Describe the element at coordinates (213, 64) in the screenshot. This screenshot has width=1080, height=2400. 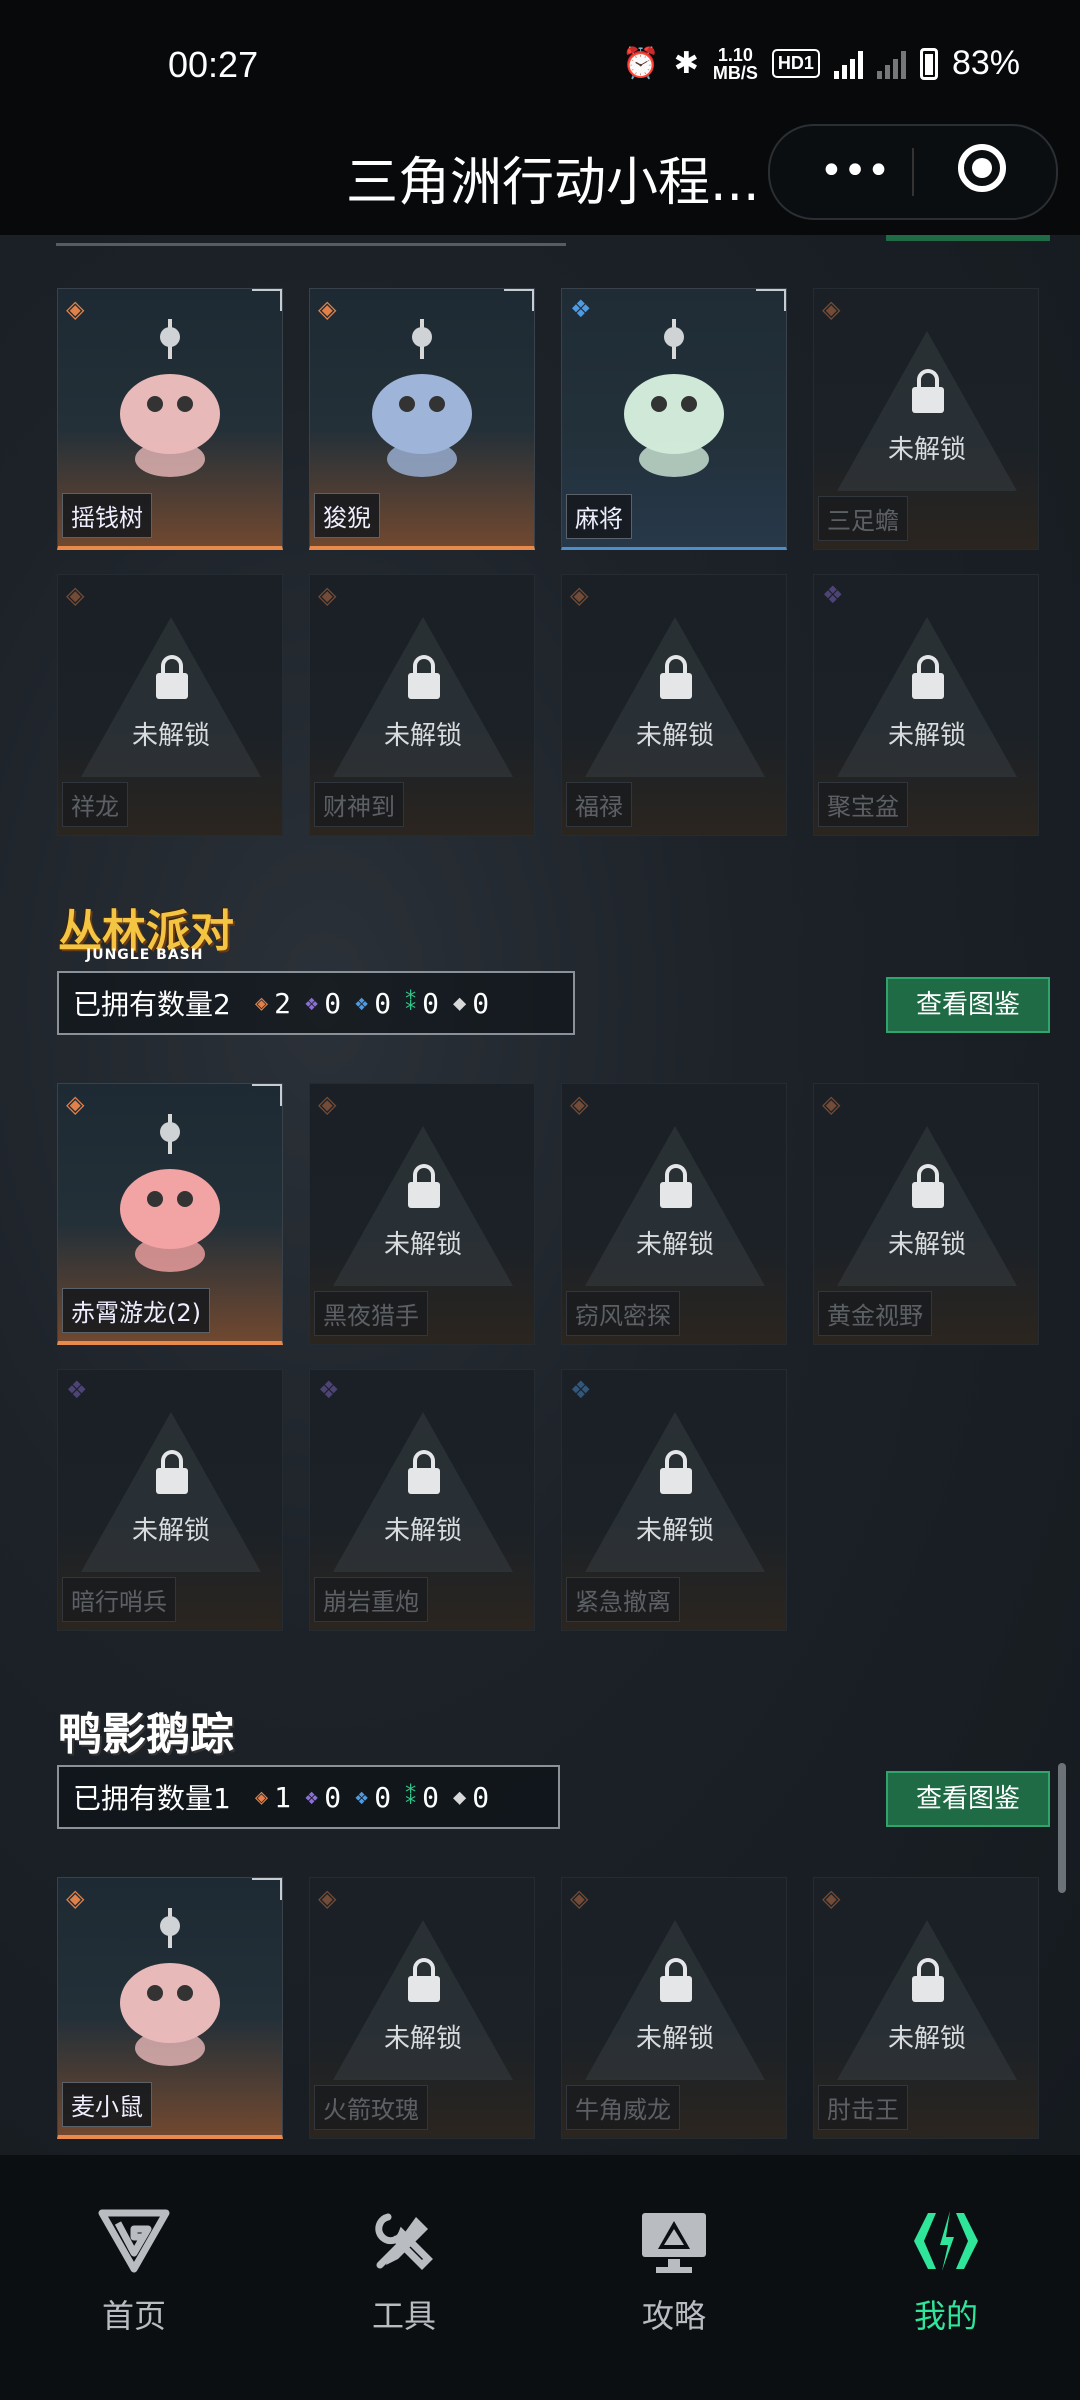
I see `status-time: 00:27` at that location.